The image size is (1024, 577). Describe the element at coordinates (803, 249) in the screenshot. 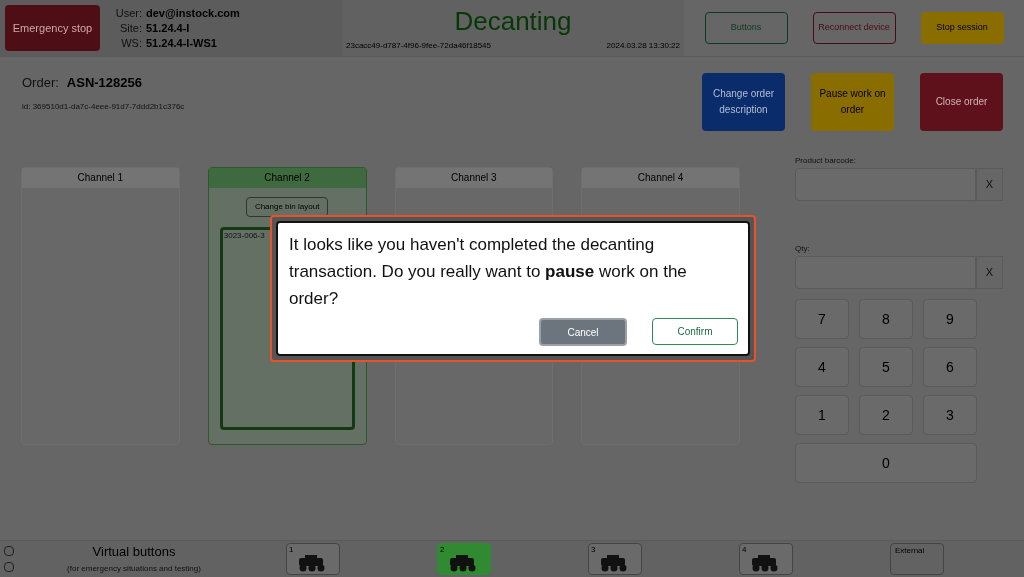

I see `field-label: Qty:` at that location.